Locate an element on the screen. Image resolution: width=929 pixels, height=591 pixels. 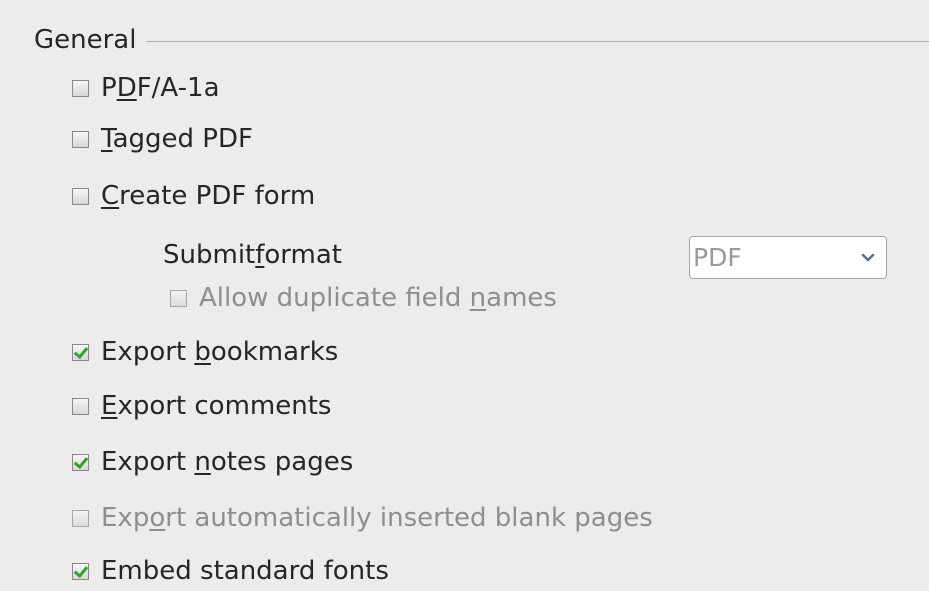
export-bookmarks-checkbox is located at coordinates (80, 352).